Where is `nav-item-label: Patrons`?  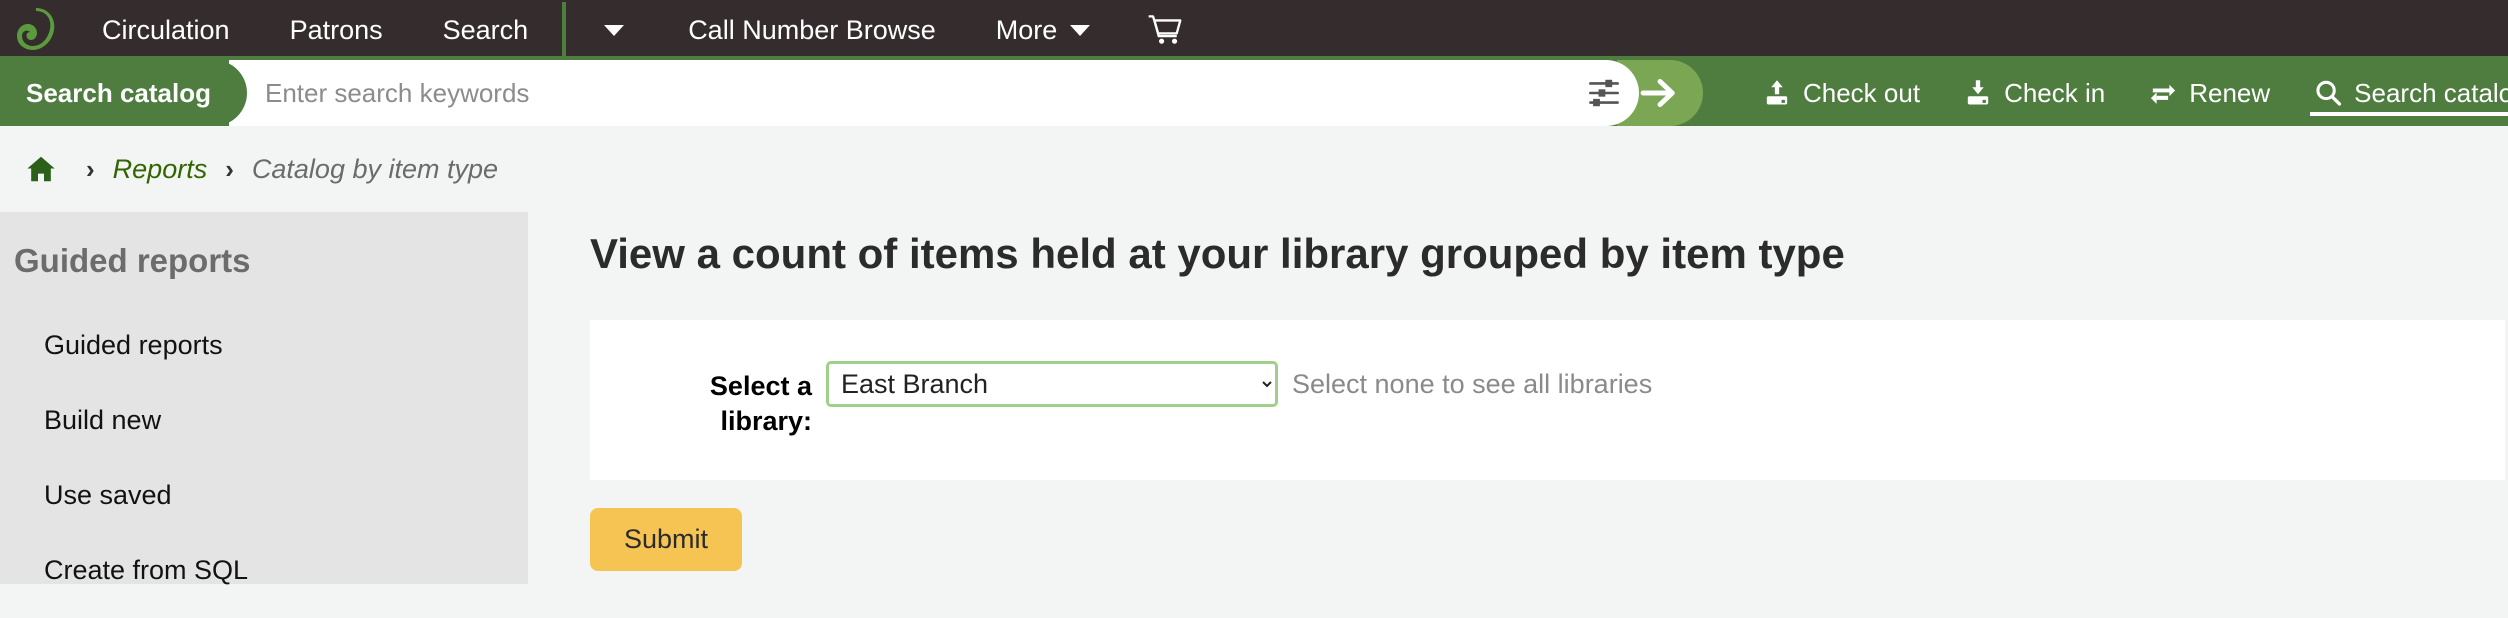 nav-item-label: Patrons is located at coordinates (336, 29).